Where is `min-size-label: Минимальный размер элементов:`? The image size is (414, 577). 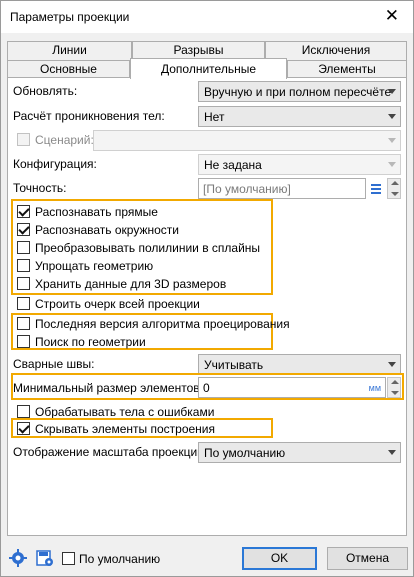 min-size-label: Минимальный размер элементов: is located at coordinates (108, 388).